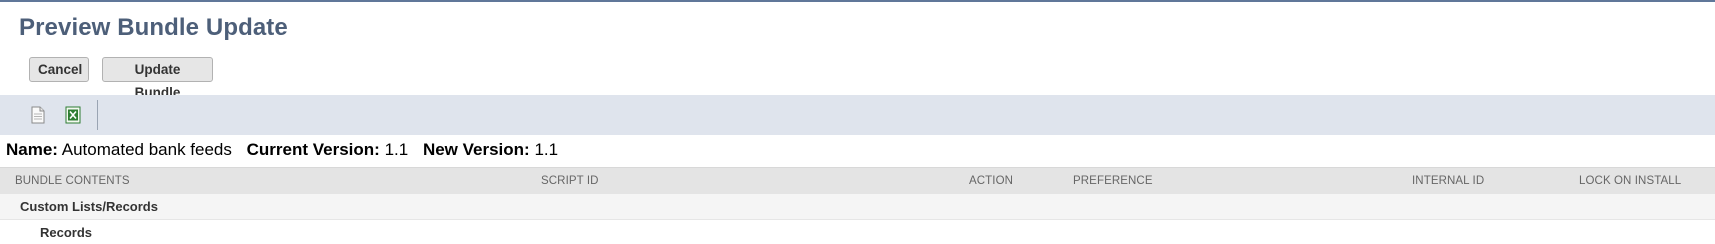 Image resolution: width=1715 pixels, height=244 pixels. I want to click on page-title: Preview Bundle Update, so click(153, 27).